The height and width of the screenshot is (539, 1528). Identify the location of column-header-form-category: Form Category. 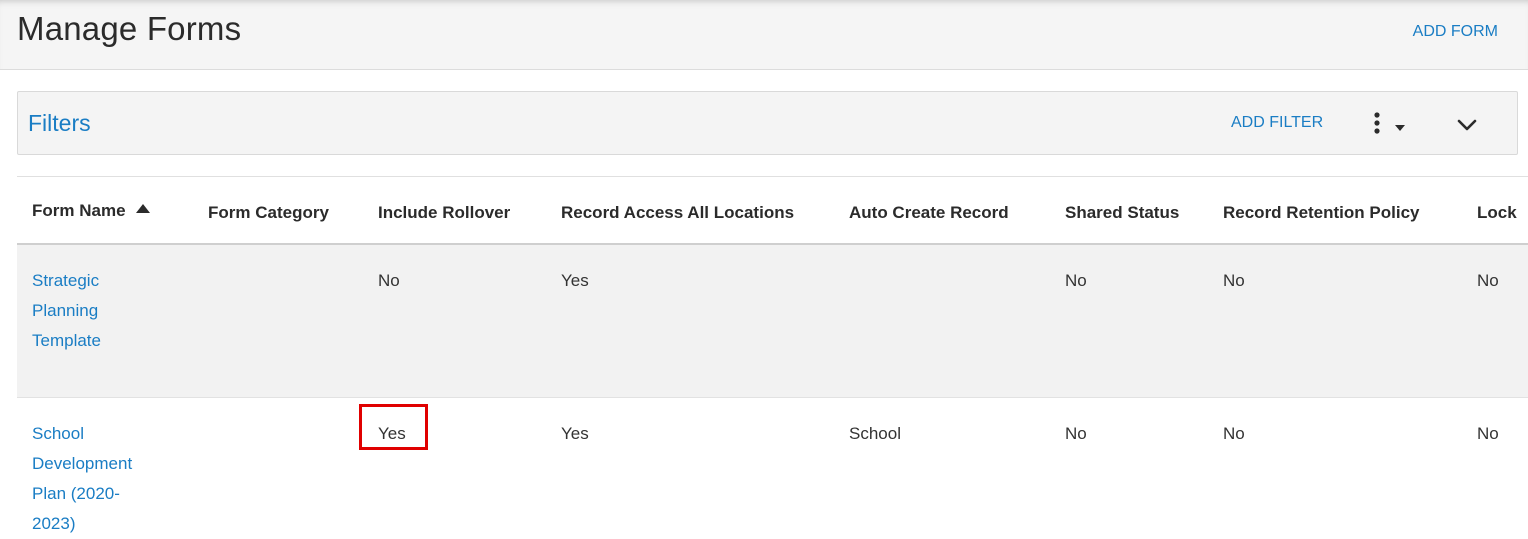
(268, 213).